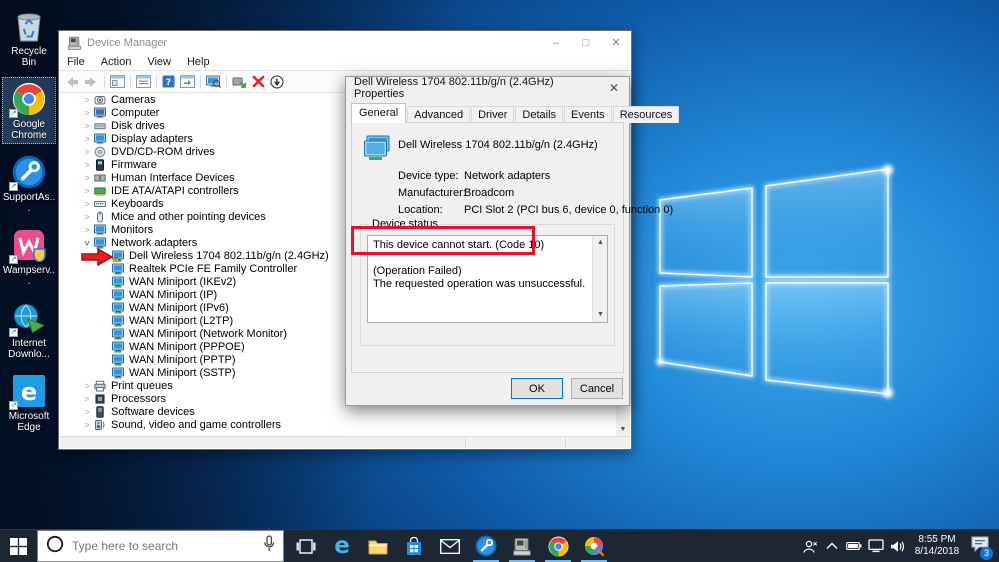 This screenshot has width=999, height=562. I want to click on clock-time: 8:55 PM, so click(937, 539).